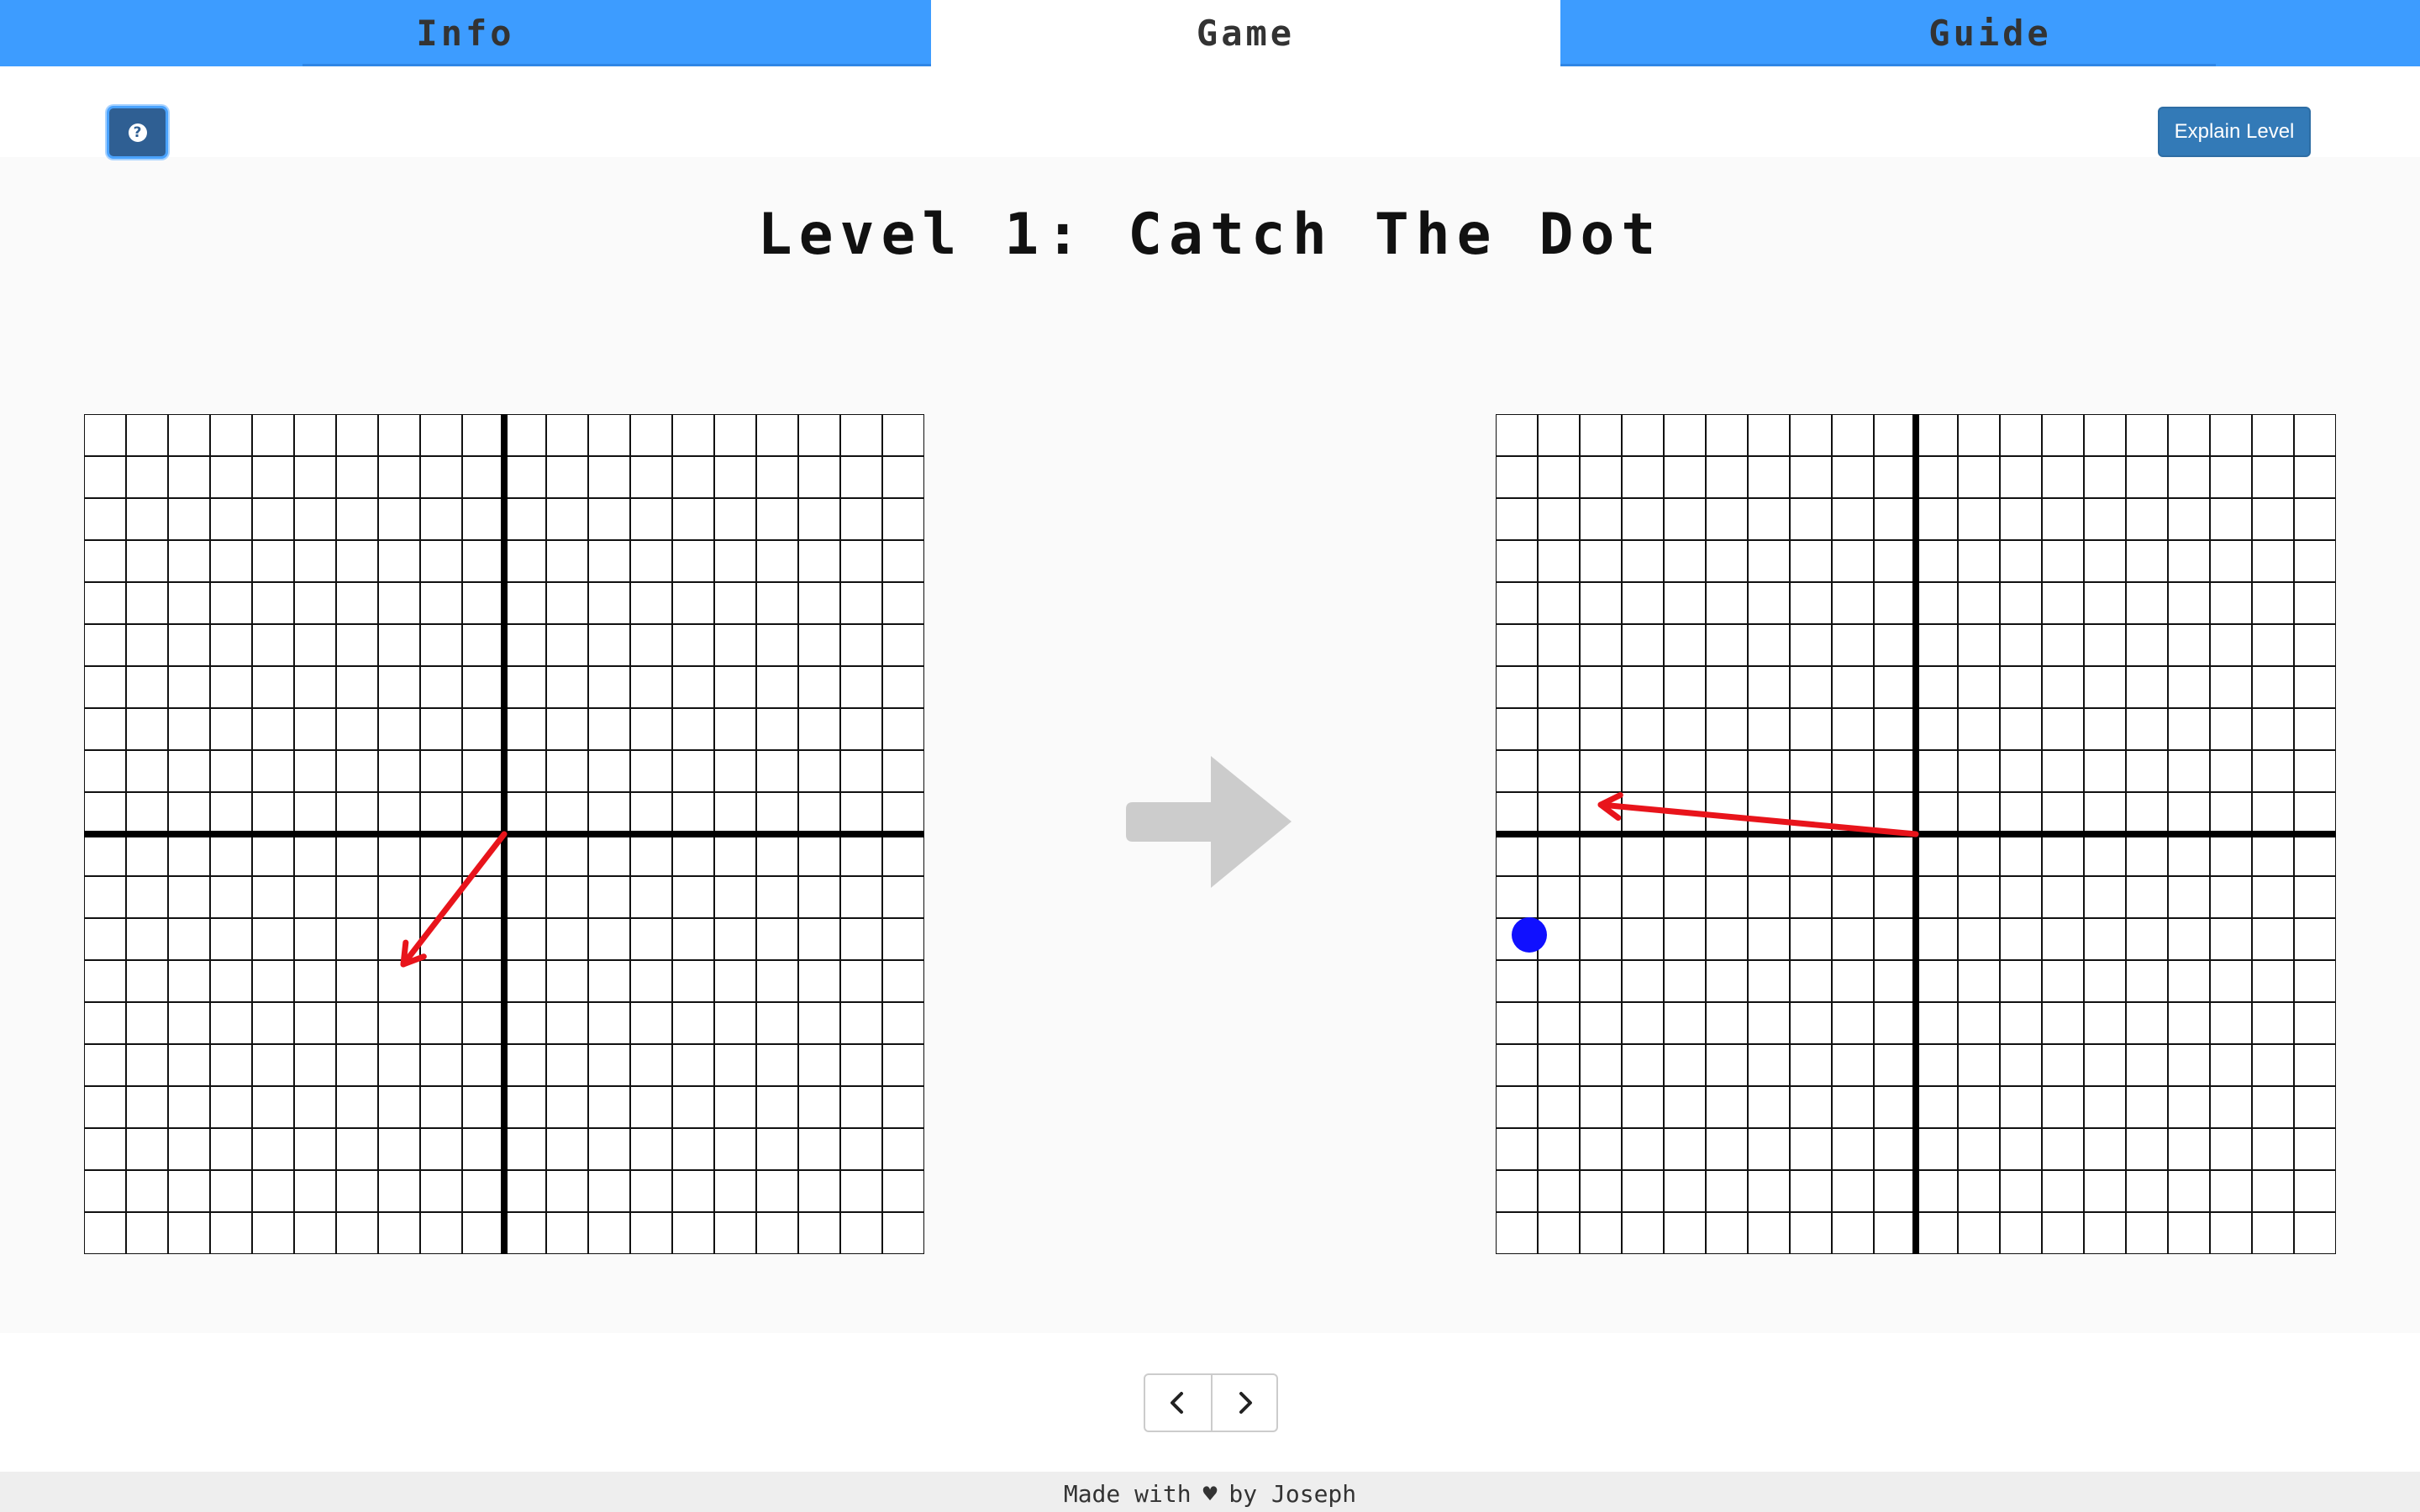 The width and height of the screenshot is (2420, 1512). I want to click on level-pager, so click(1211, 1402).